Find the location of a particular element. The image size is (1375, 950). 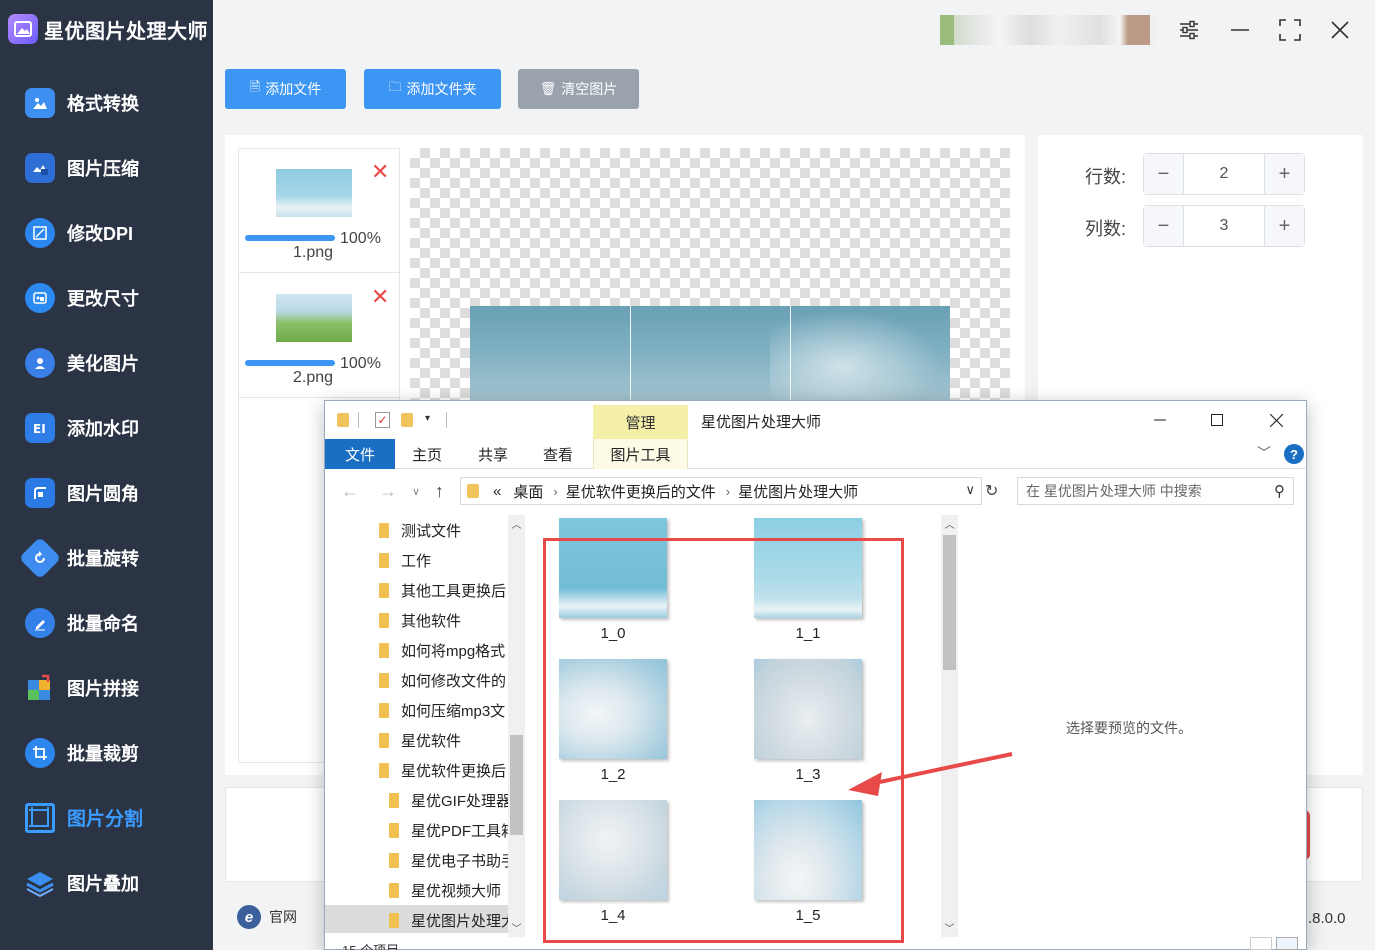

file-tile: 1_5 is located at coordinates (795, 870).